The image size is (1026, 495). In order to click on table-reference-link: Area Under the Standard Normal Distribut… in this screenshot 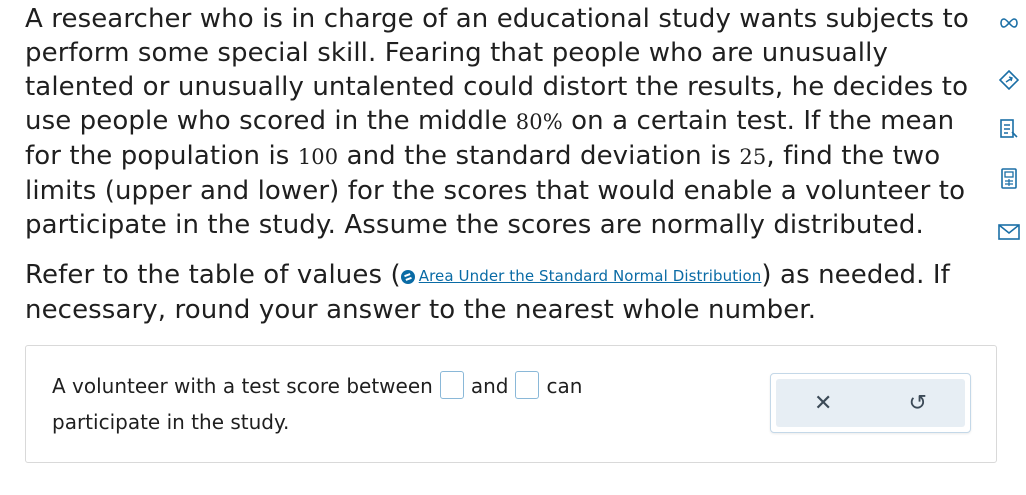, I will do `click(581, 276)`.